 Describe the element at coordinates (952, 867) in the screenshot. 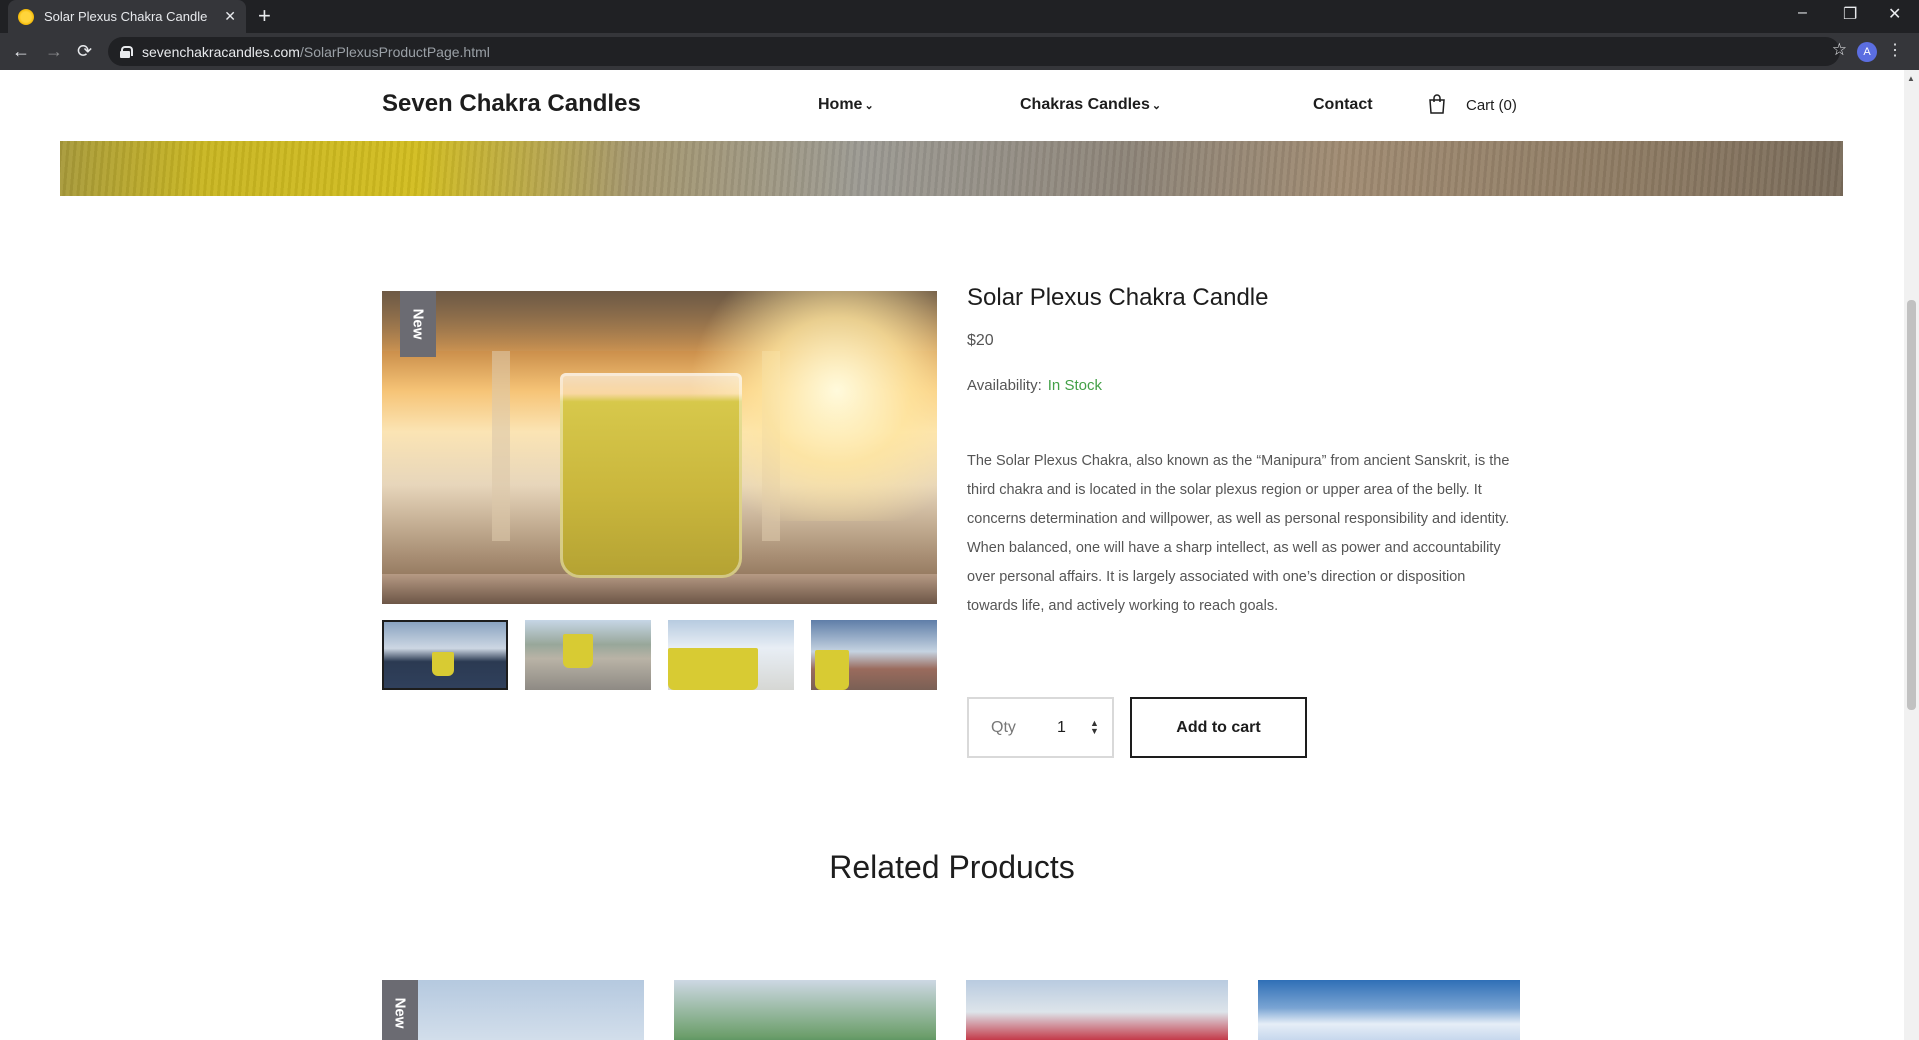

I see `related-products-heading: Related Products` at that location.